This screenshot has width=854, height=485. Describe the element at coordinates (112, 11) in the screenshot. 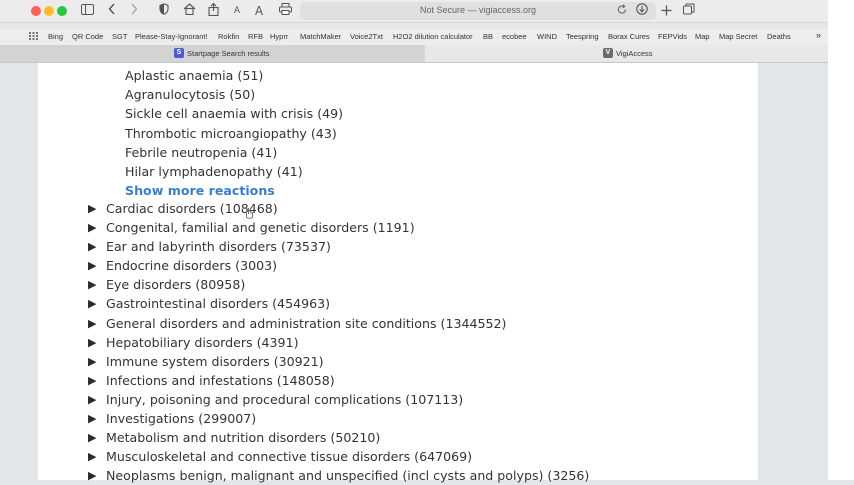

I see `chevron-left-icon` at that location.